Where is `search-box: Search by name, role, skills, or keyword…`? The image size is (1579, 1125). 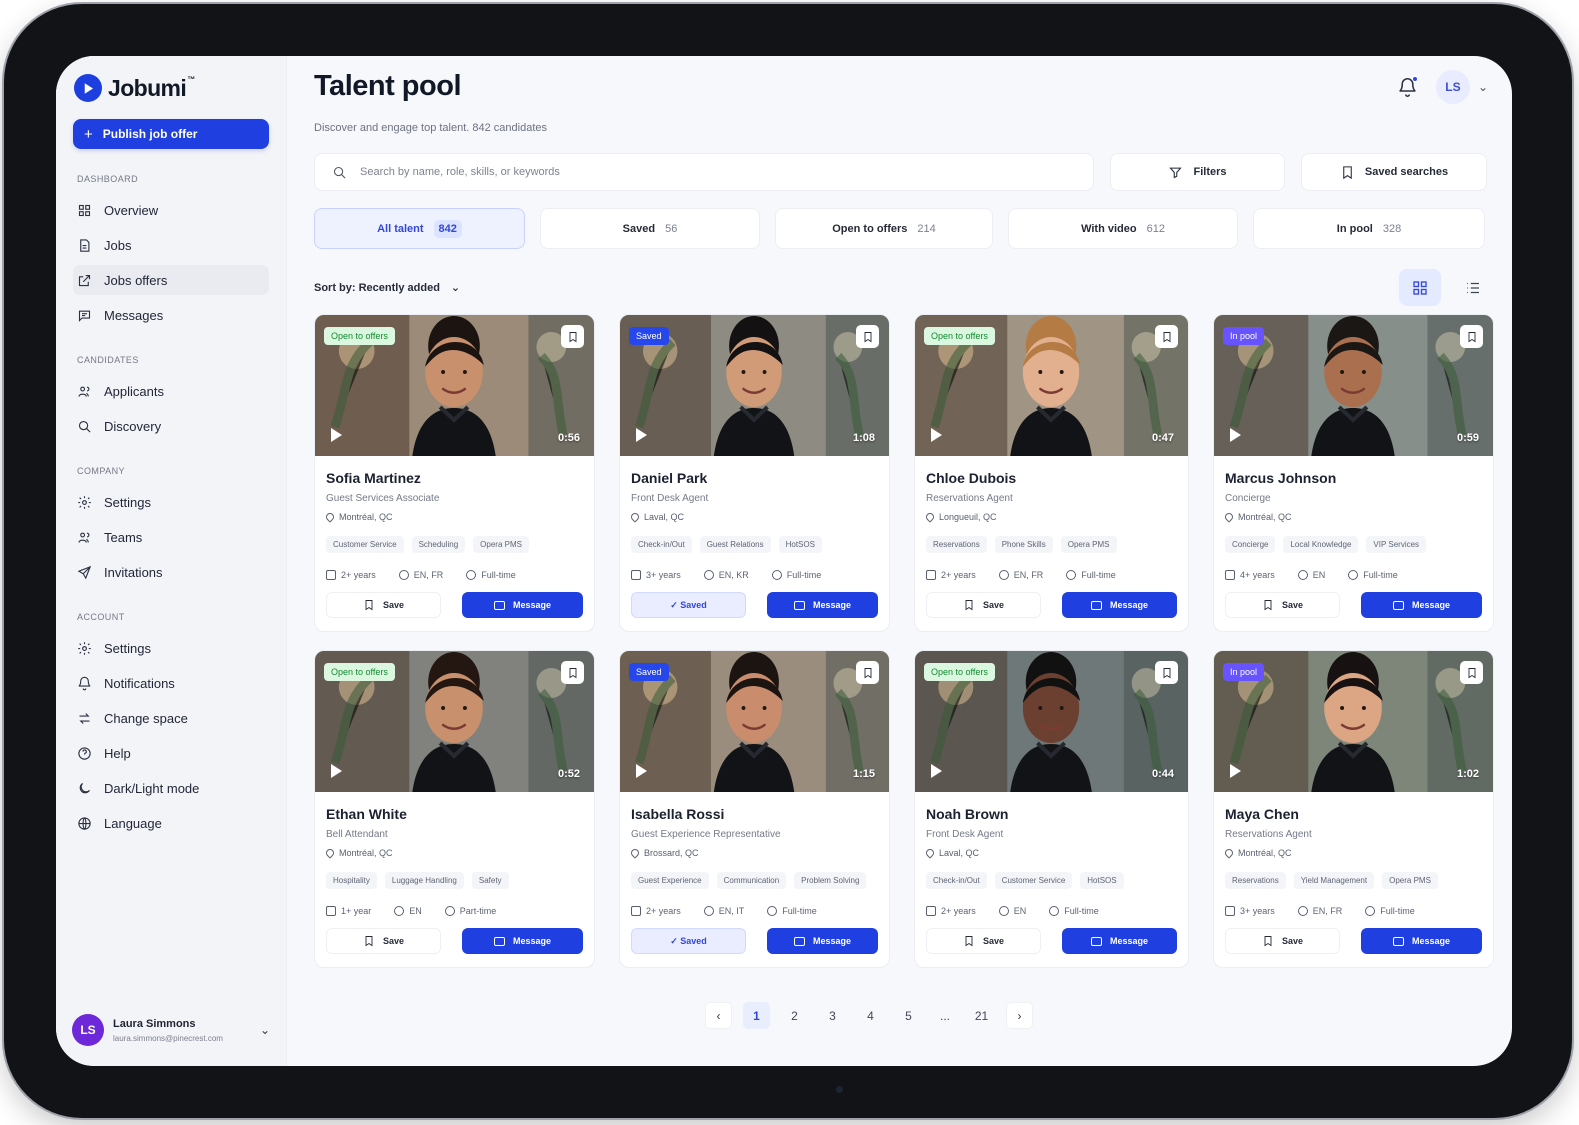 search-box: Search by name, role, skills, or keyword… is located at coordinates (704, 172).